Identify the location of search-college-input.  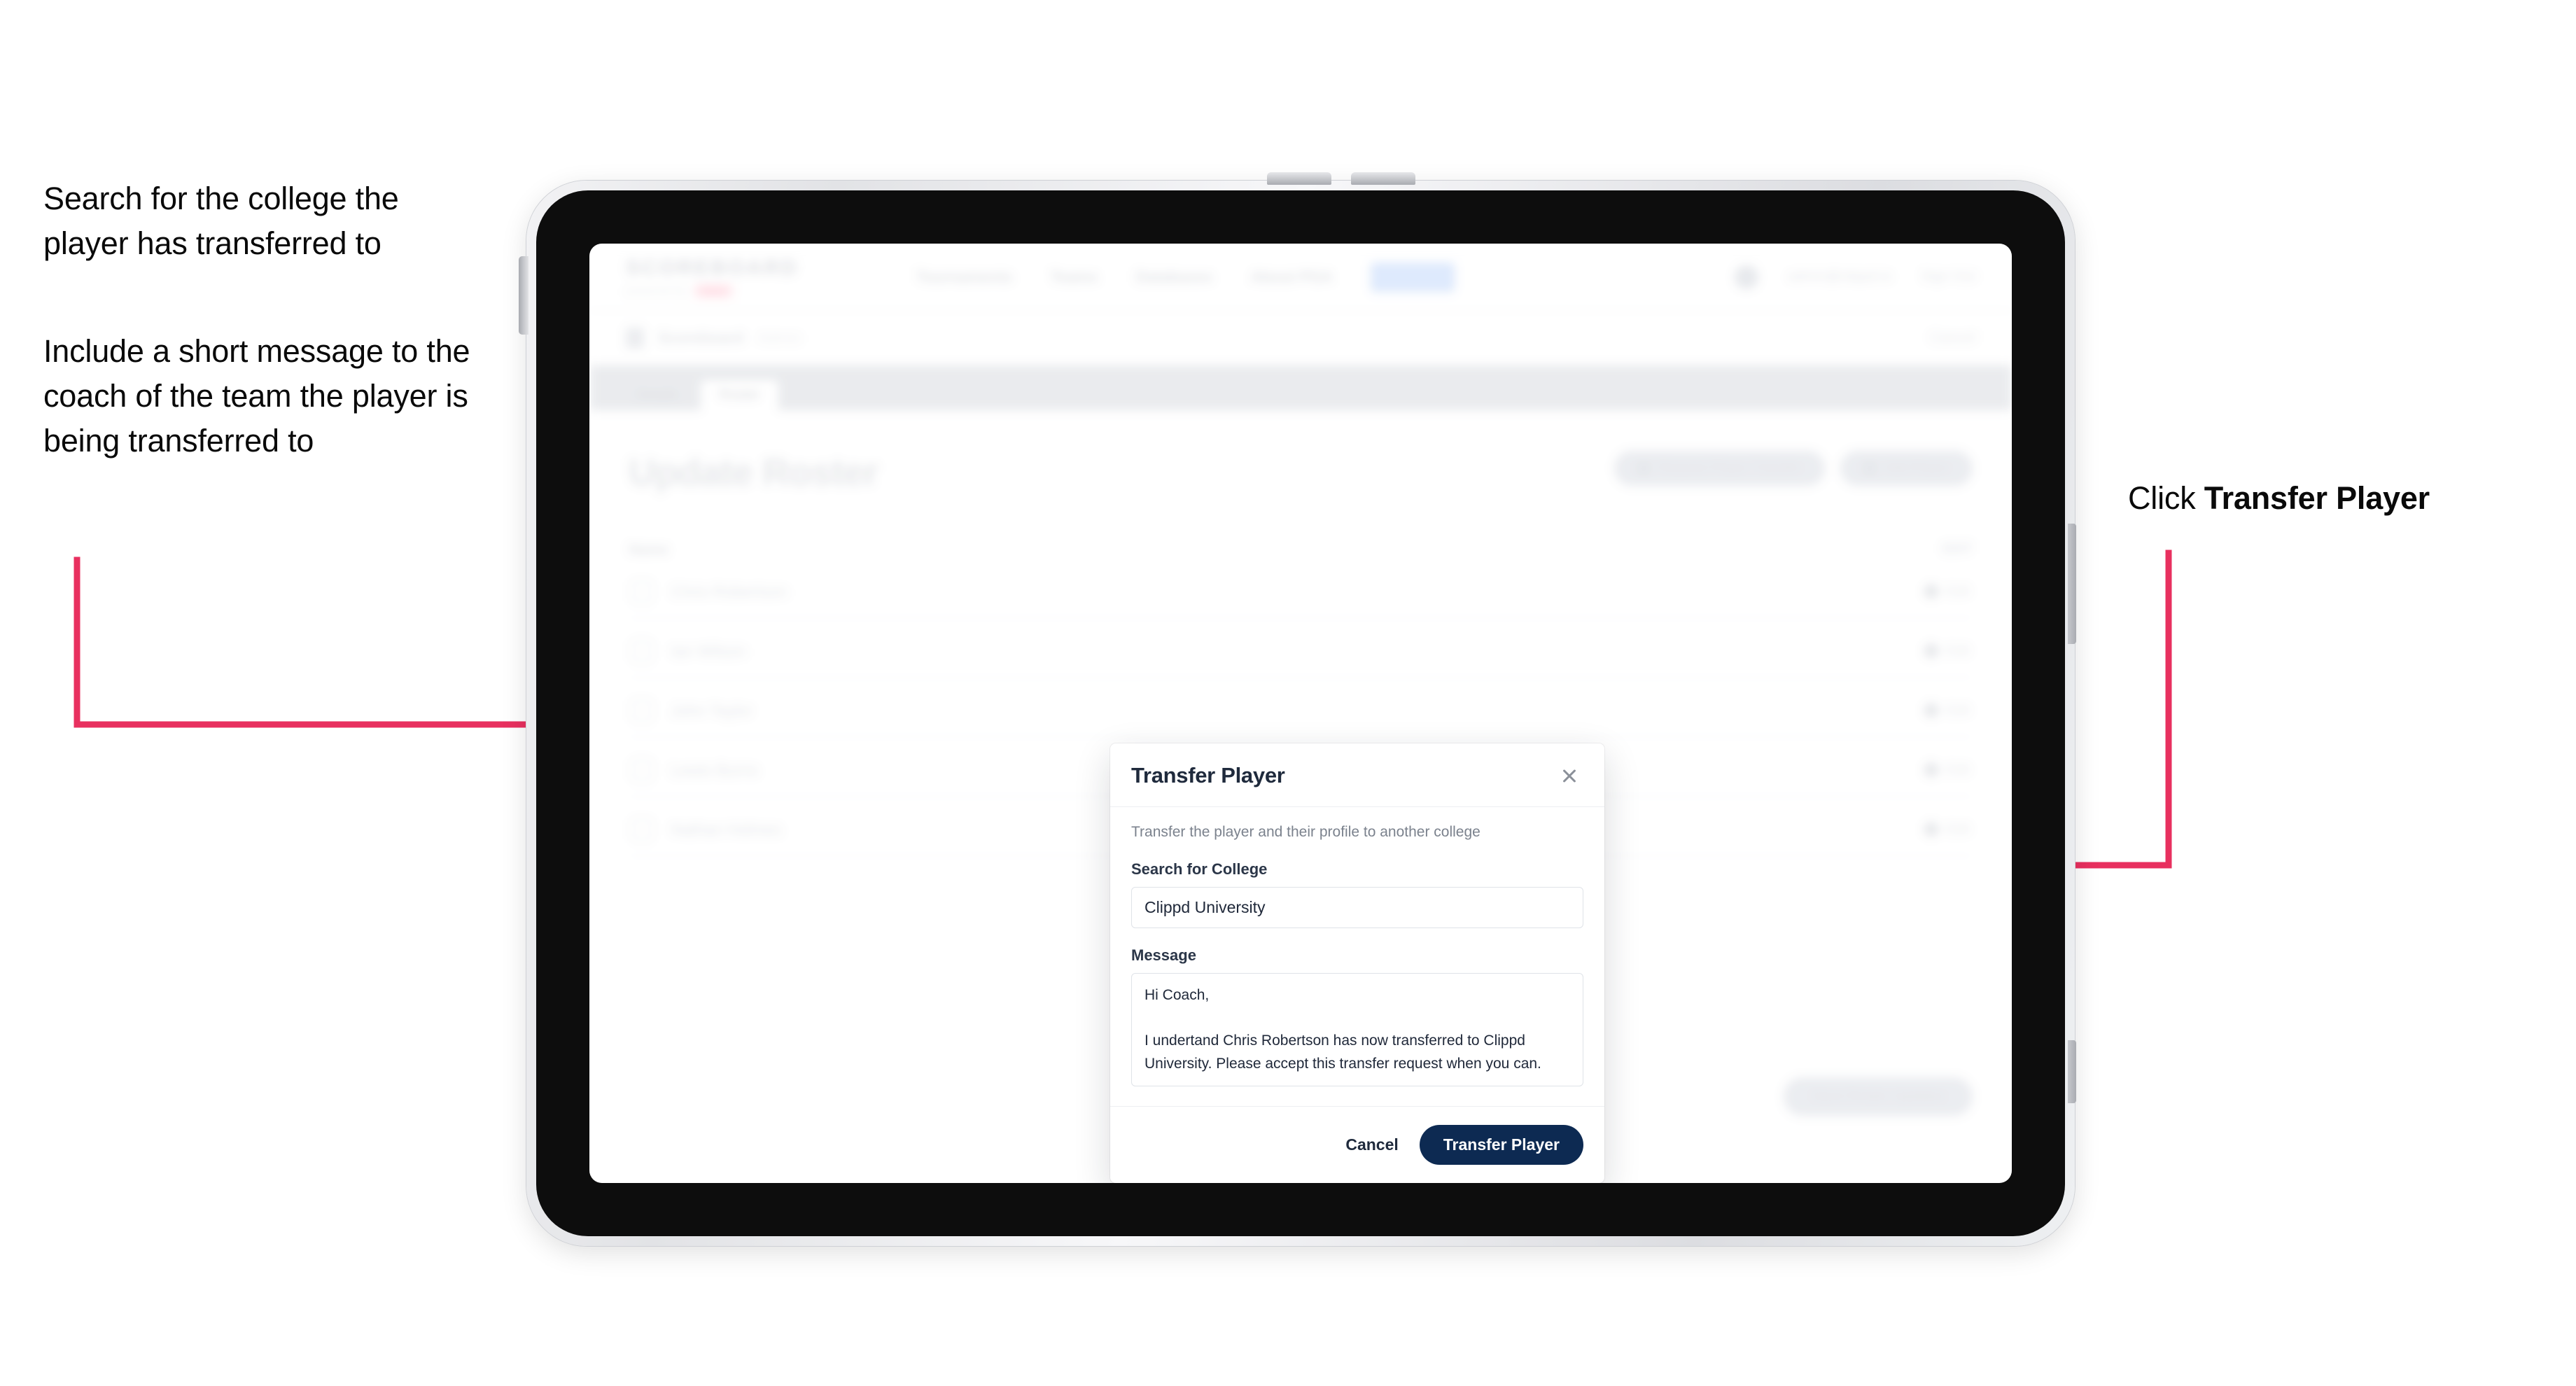
(1357, 907).